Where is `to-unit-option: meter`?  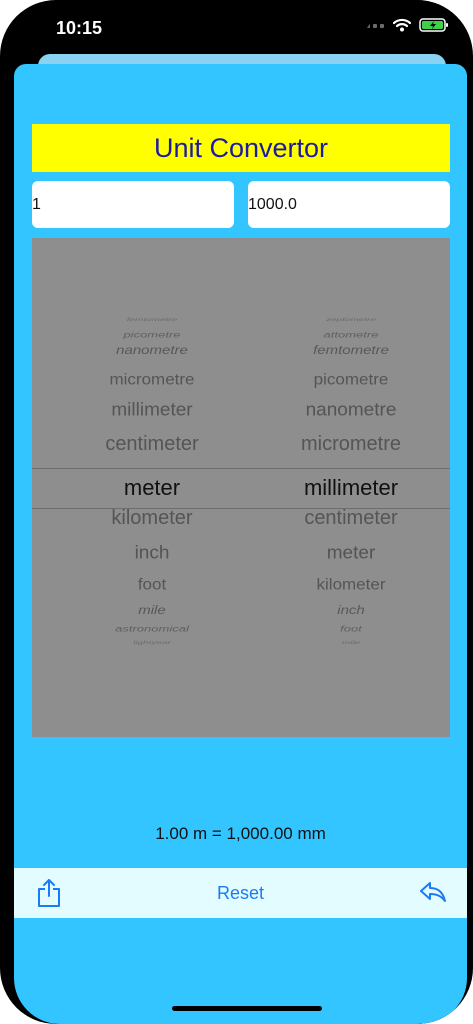 to-unit-option: meter is located at coordinates (351, 553).